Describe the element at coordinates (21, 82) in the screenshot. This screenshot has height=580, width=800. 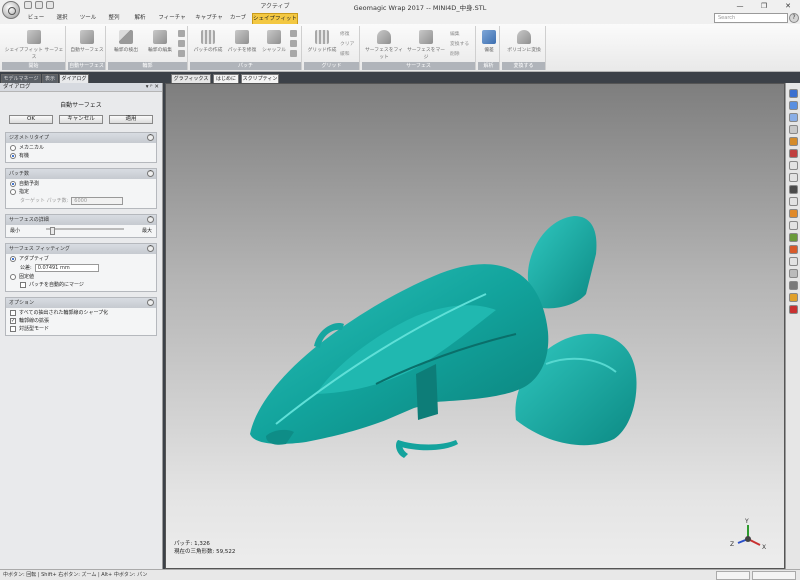
I see `tab-model-manager: モデルマネージャ` at that location.